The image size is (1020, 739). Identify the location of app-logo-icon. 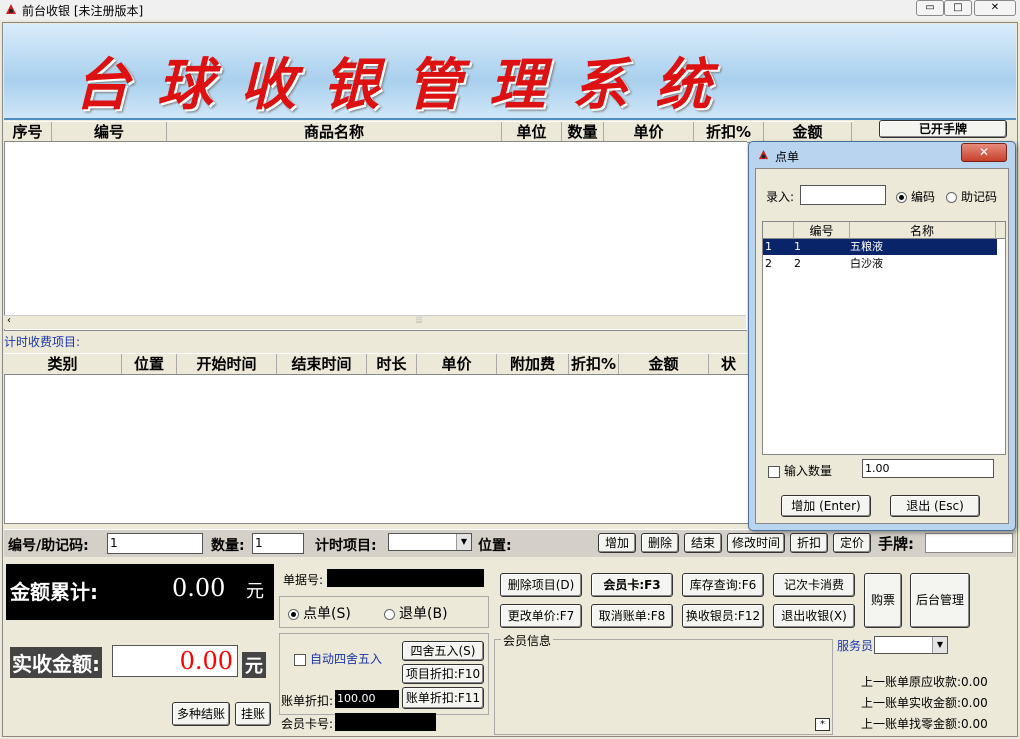
(11, 9).